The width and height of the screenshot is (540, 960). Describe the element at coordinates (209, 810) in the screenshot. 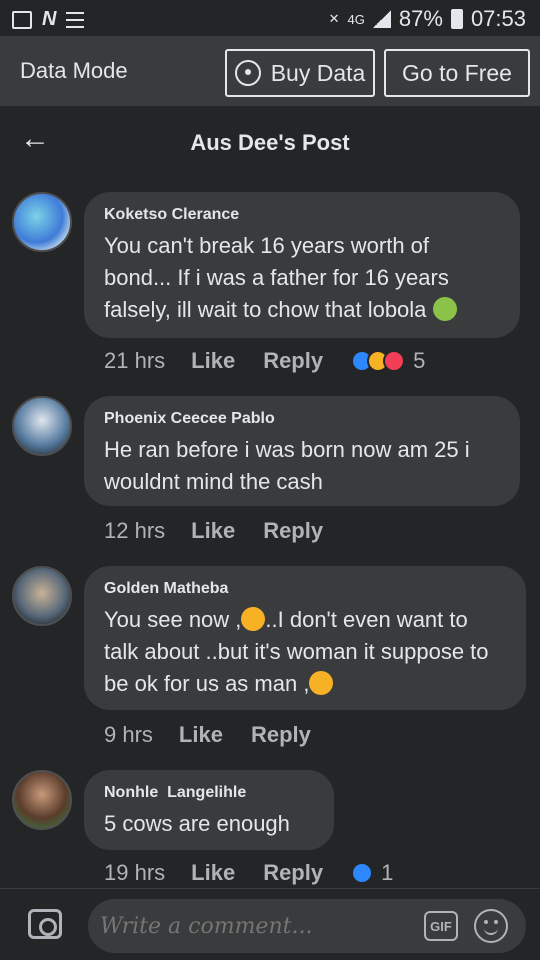

I see `comment-bubble: Nonhle Langelihle 5 cows are enough` at that location.